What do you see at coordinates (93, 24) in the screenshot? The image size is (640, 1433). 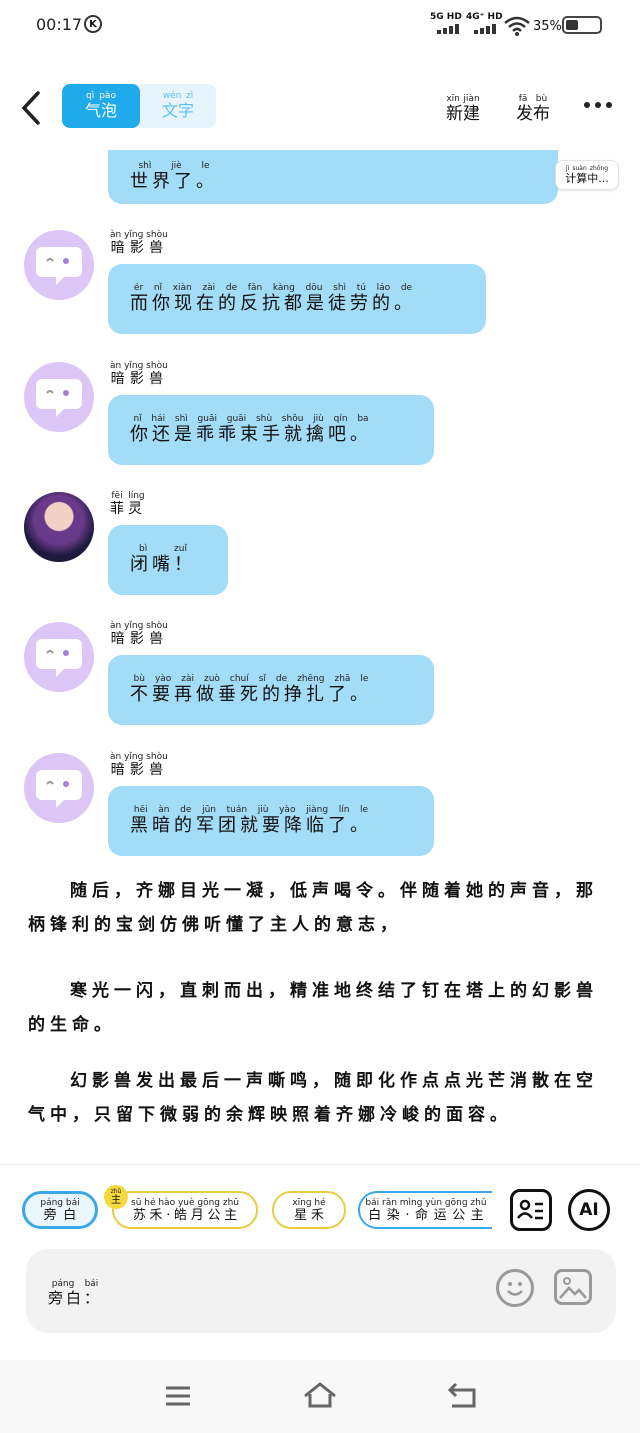 I see `k-badge-icon: K` at bounding box center [93, 24].